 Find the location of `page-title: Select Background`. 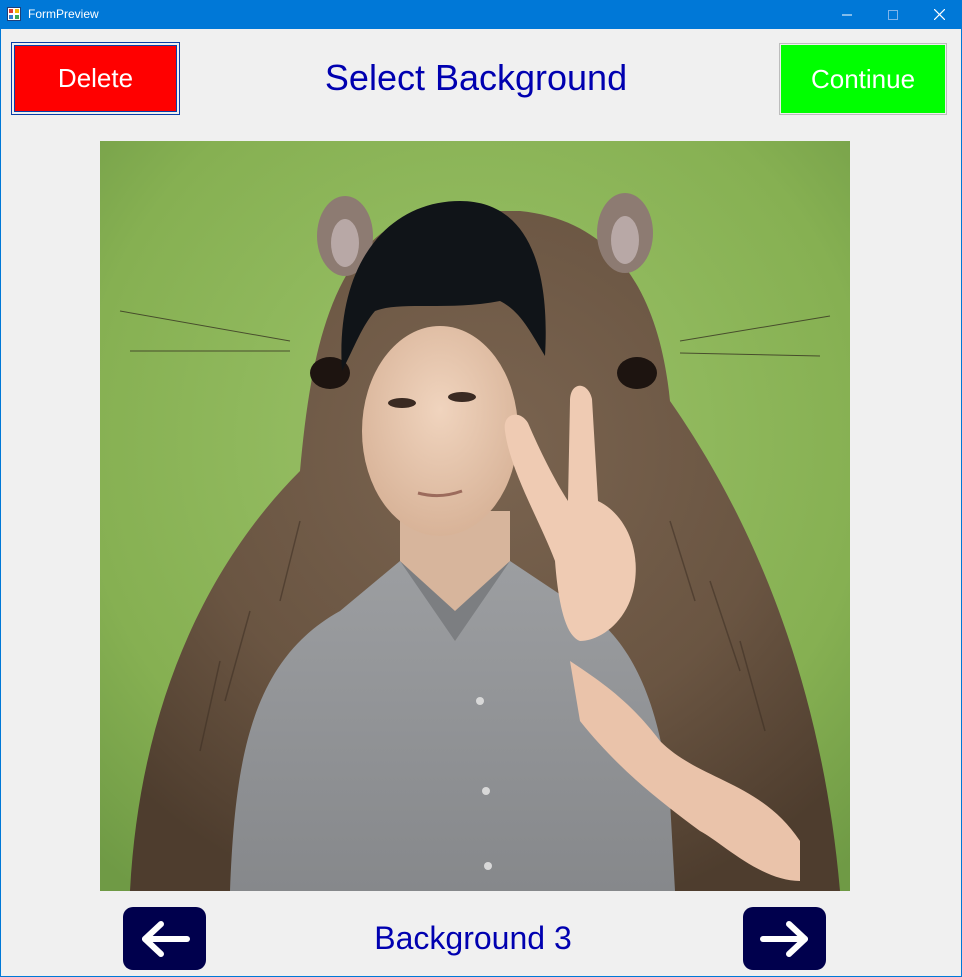

page-title: Select Background is located at coordinates (476, 77).